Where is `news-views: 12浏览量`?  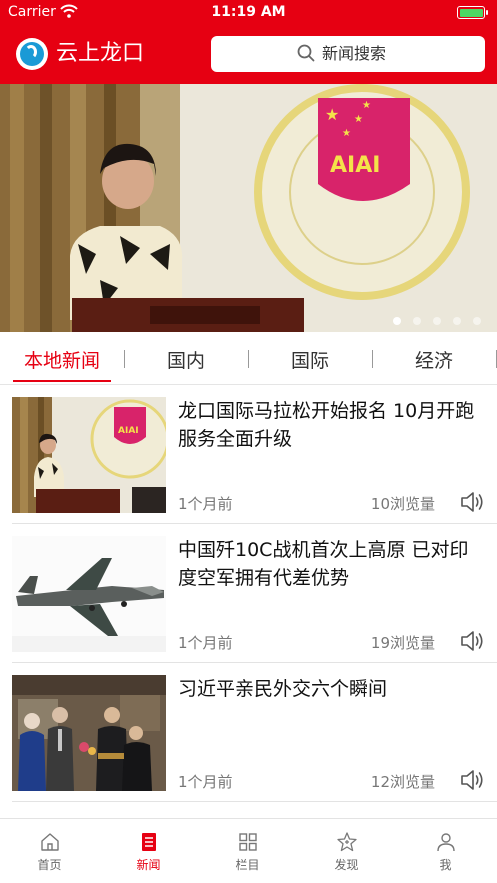 news-views: 12浏览量 is located at coordinates (402, 782).